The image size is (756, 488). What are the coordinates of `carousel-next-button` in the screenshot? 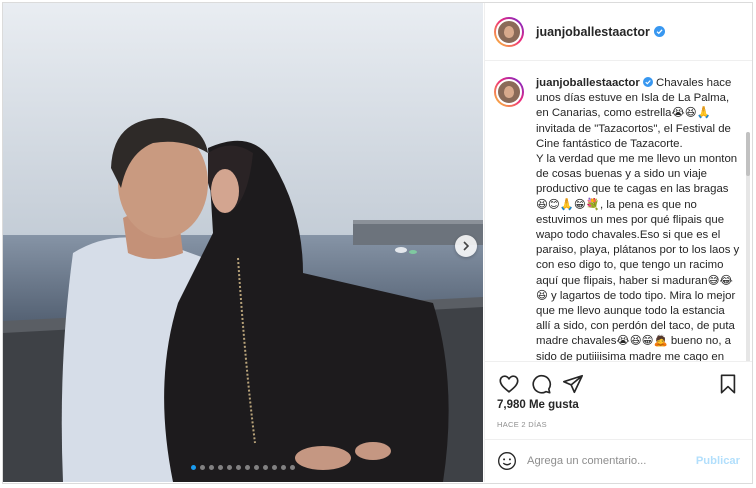 It's located at (466, 246).